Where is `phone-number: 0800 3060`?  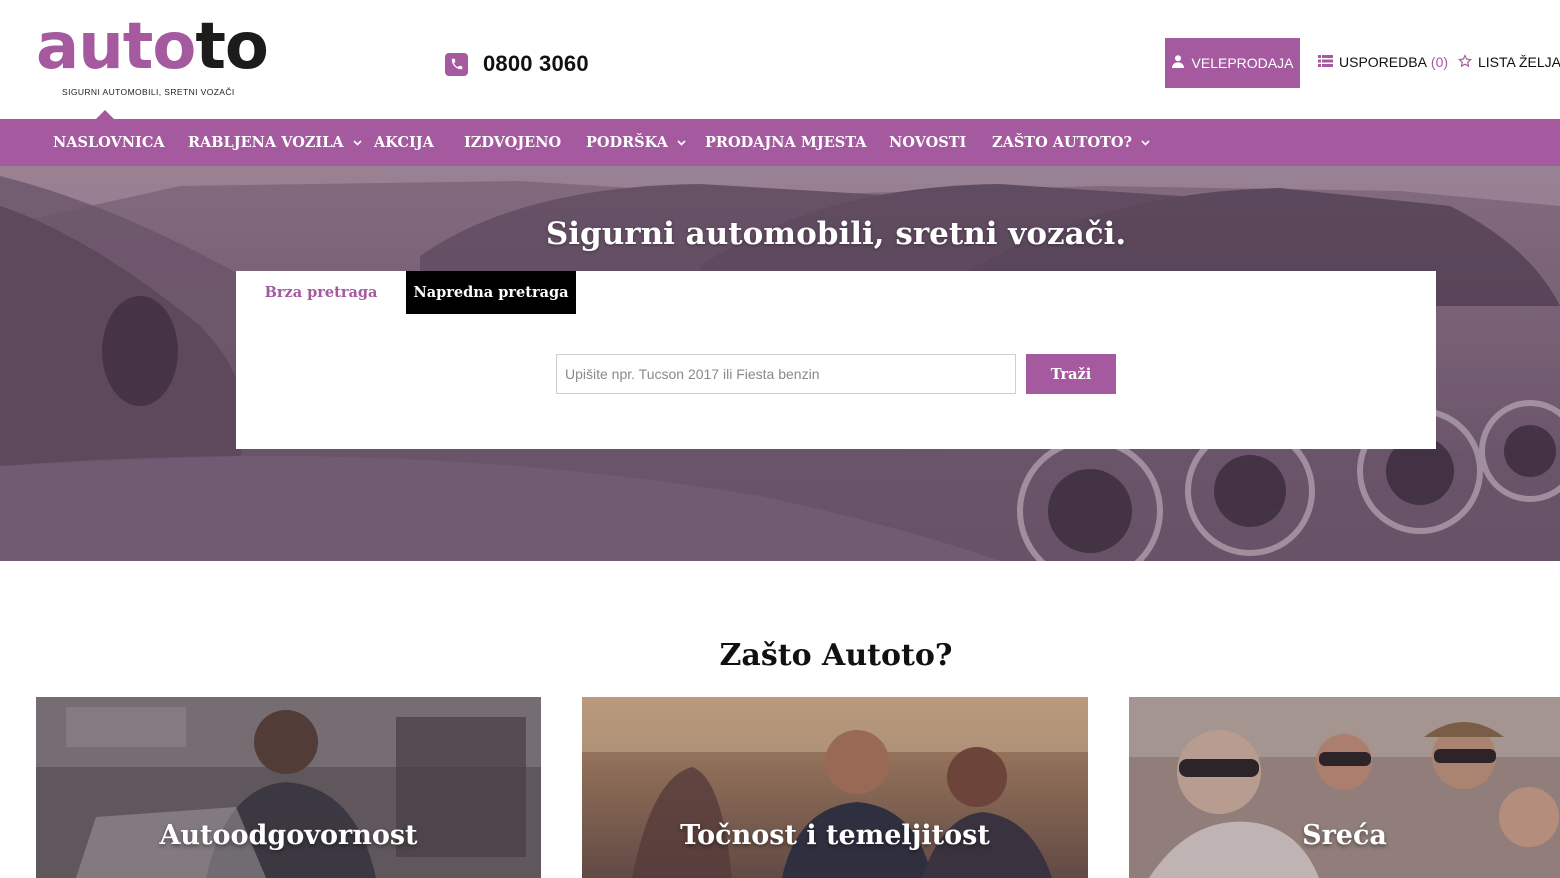
phone-number: 0800 3060 is located at coordinates (536, 63).